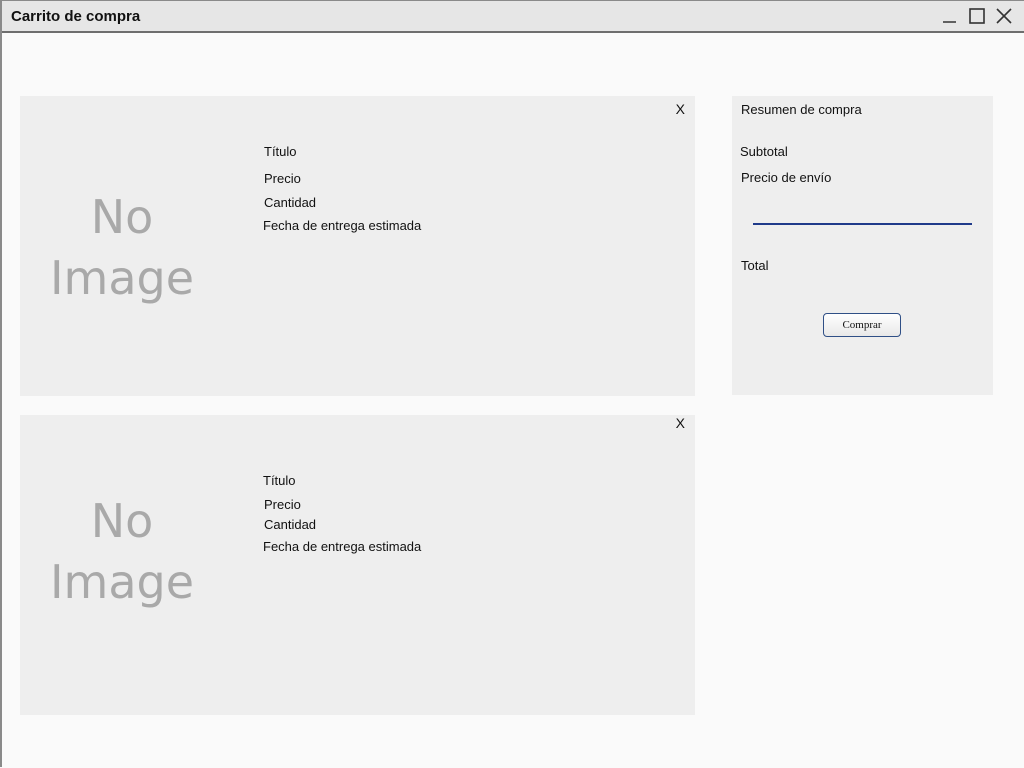  What do you see at coordinates (513, 17) in the screenshot?
I see `title-bar: Carrito de compra` at bounding box center [513, 17].